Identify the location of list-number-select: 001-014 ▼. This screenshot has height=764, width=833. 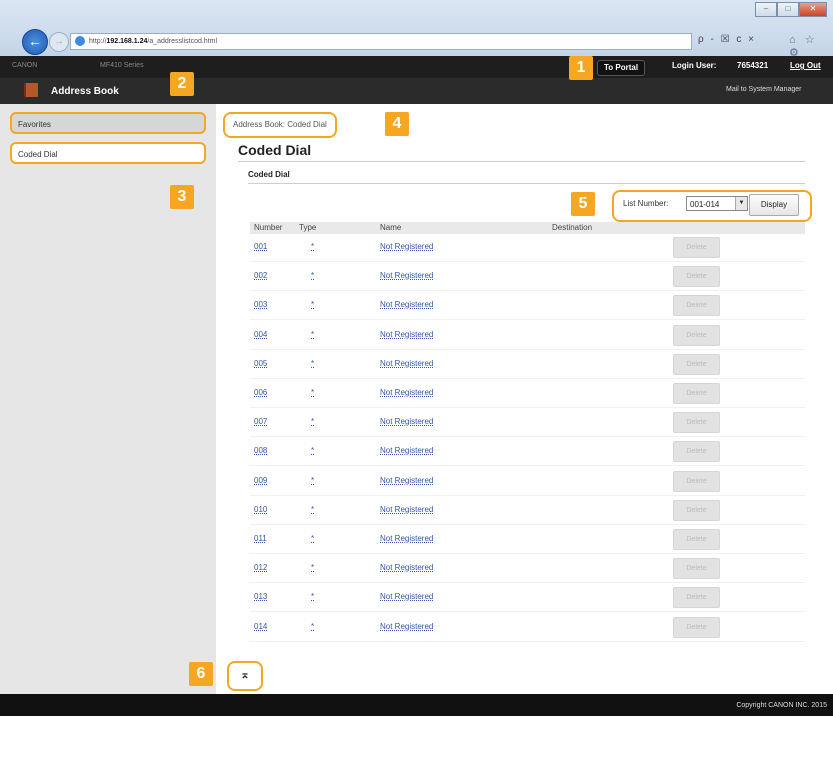
(717, 203).